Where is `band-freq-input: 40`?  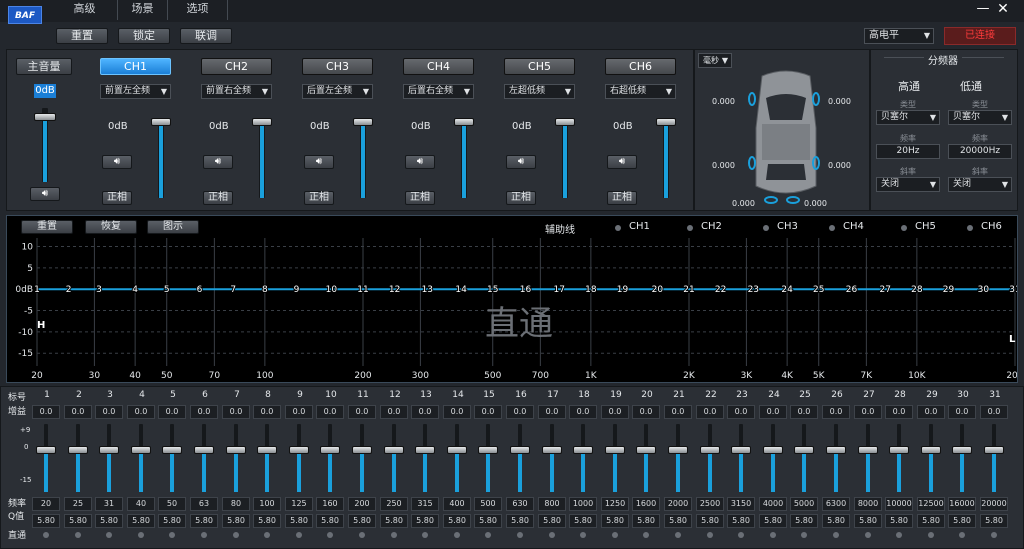 band-freq-input: 40 is located at coordinates (141, 504).